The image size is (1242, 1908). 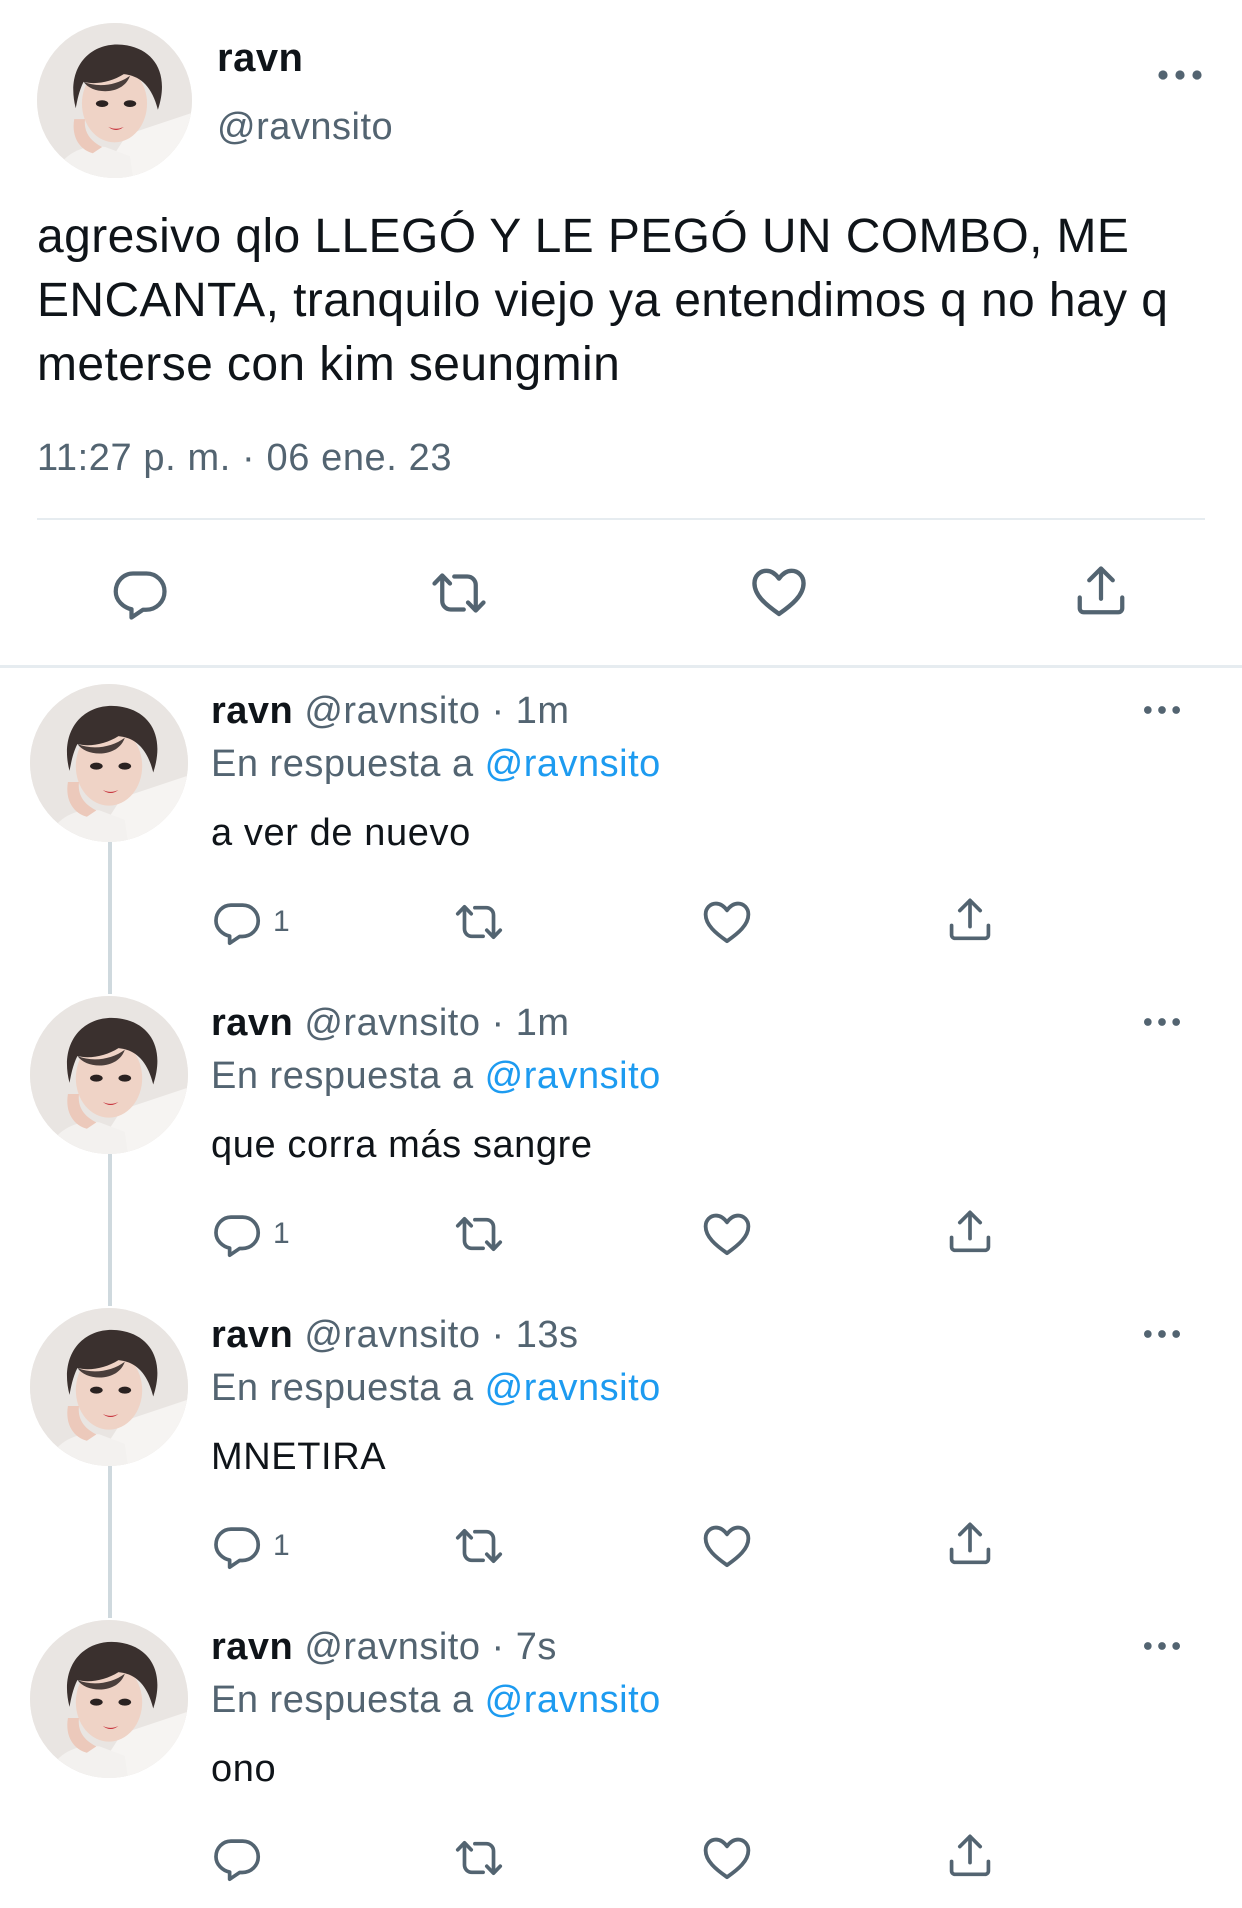 What do you see at coordinates (244, 1769) in the screenshot?
I see `reply-text: ono` at bounding box center [244, 1769].